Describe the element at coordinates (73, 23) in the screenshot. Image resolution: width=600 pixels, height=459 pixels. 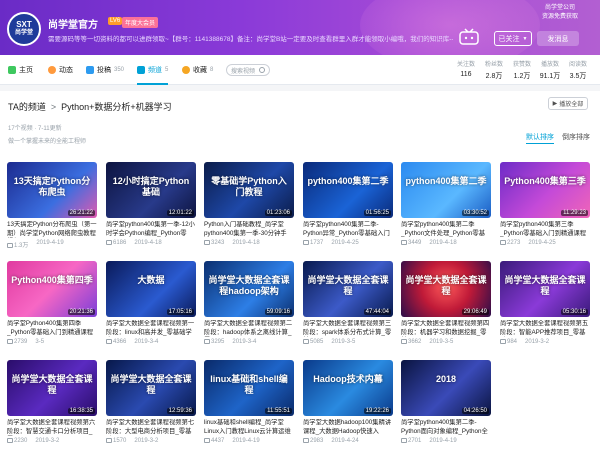
I see `up-name: 尚学堂官方` at that location.